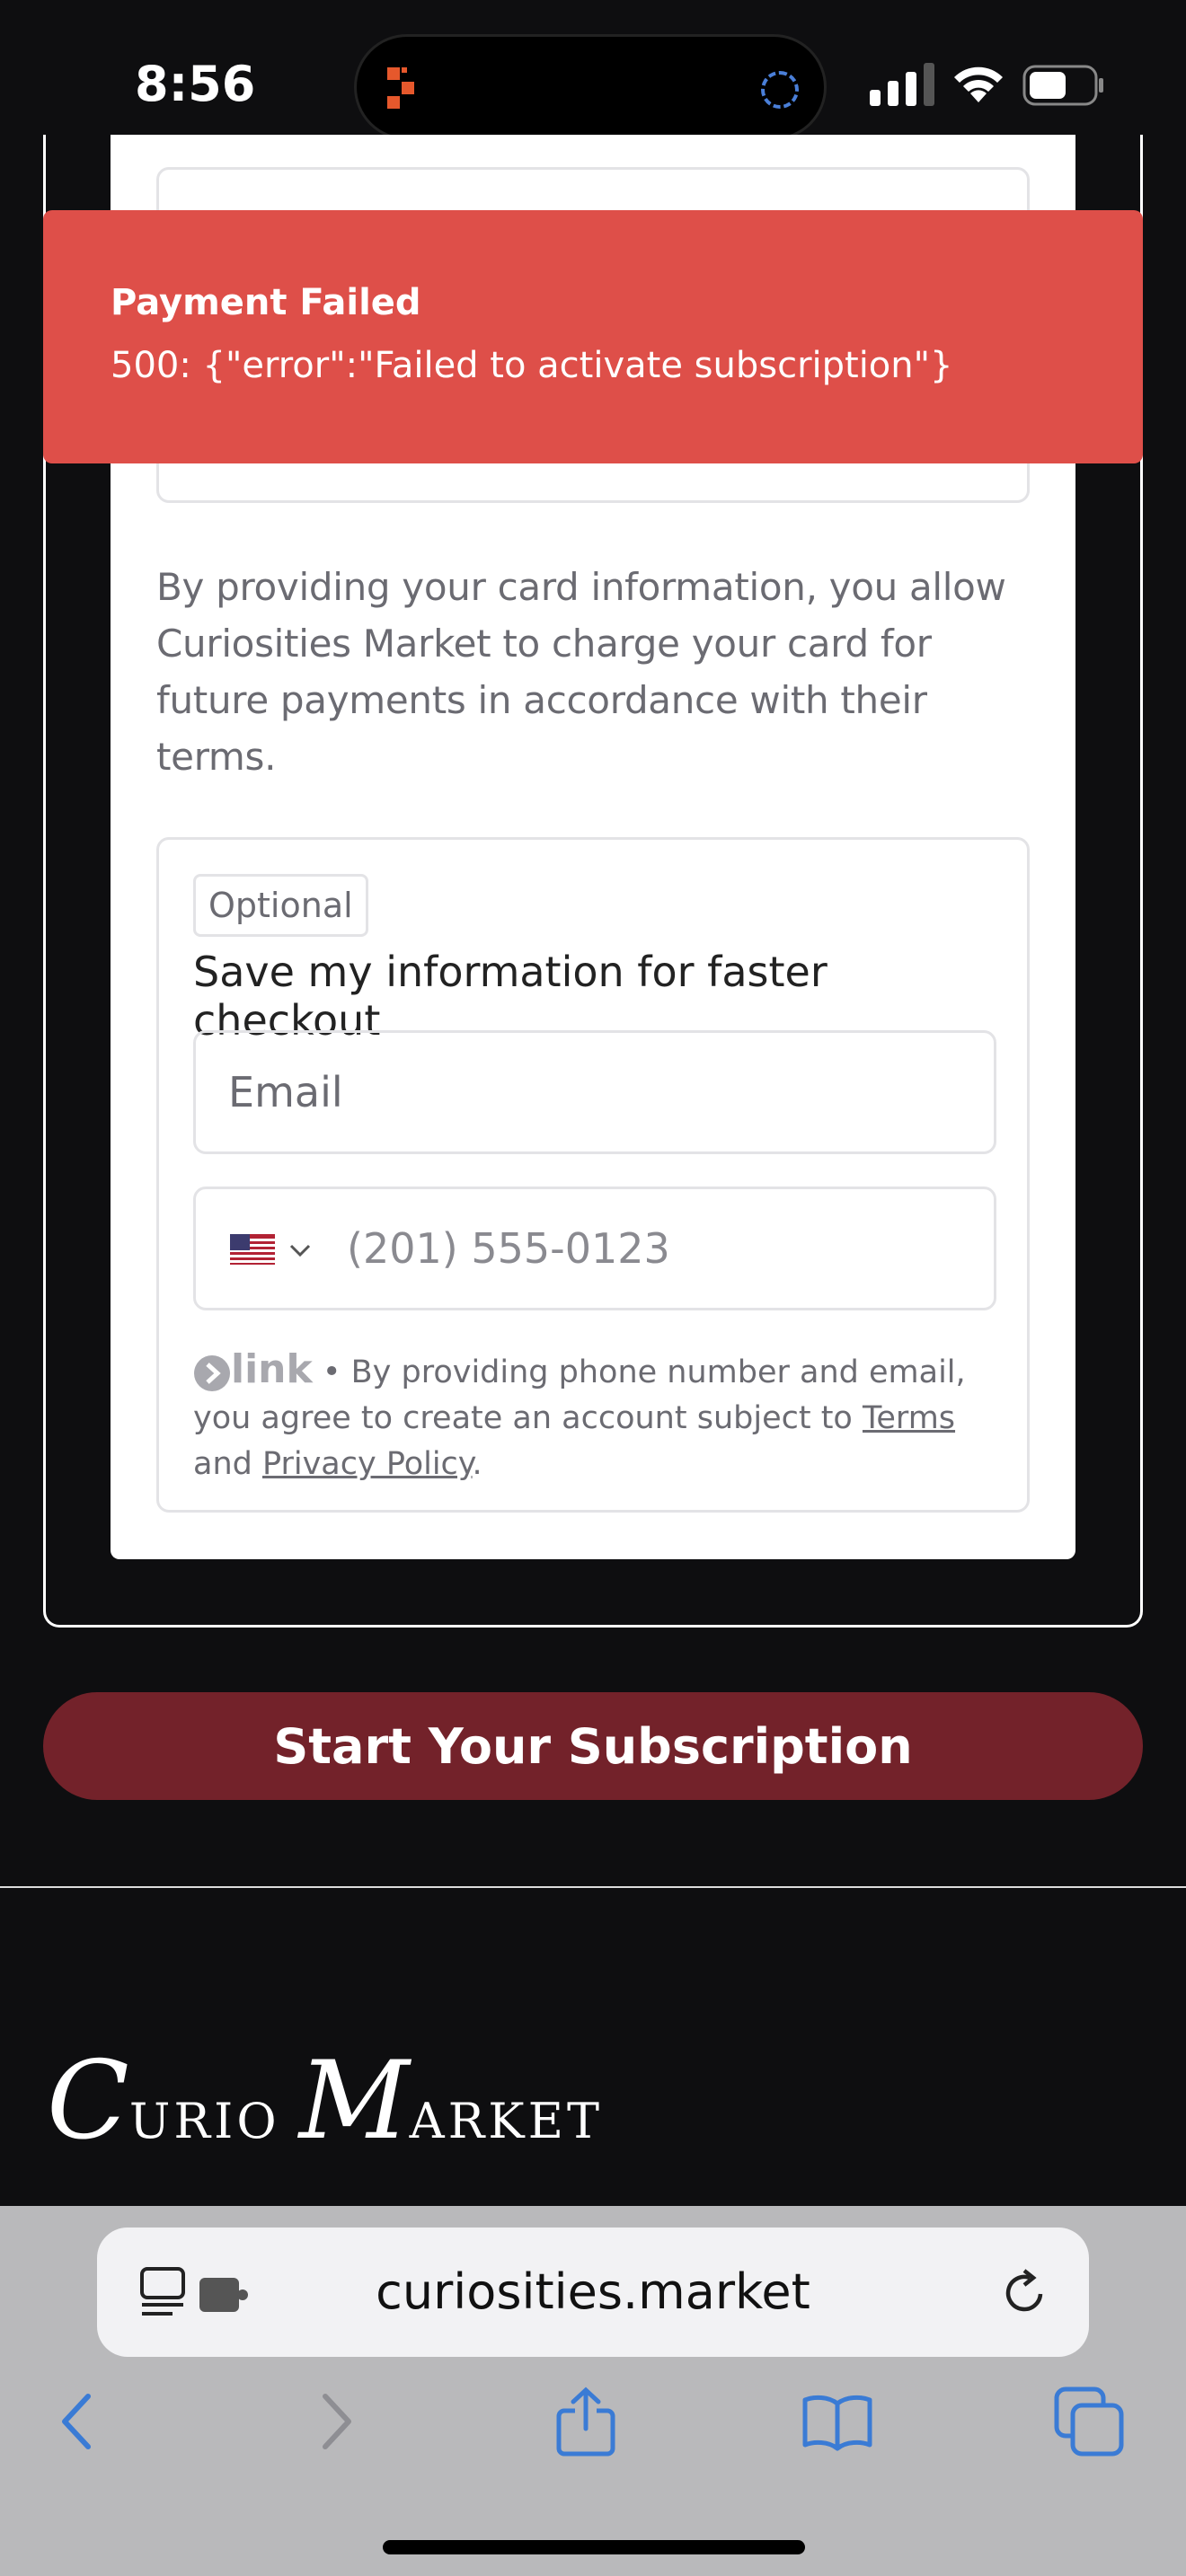 This screenshot has height=2576, width=1186. Describe the element at coordinates (1024, 2292) in the screenshot. I see `reload-icon` at that location.